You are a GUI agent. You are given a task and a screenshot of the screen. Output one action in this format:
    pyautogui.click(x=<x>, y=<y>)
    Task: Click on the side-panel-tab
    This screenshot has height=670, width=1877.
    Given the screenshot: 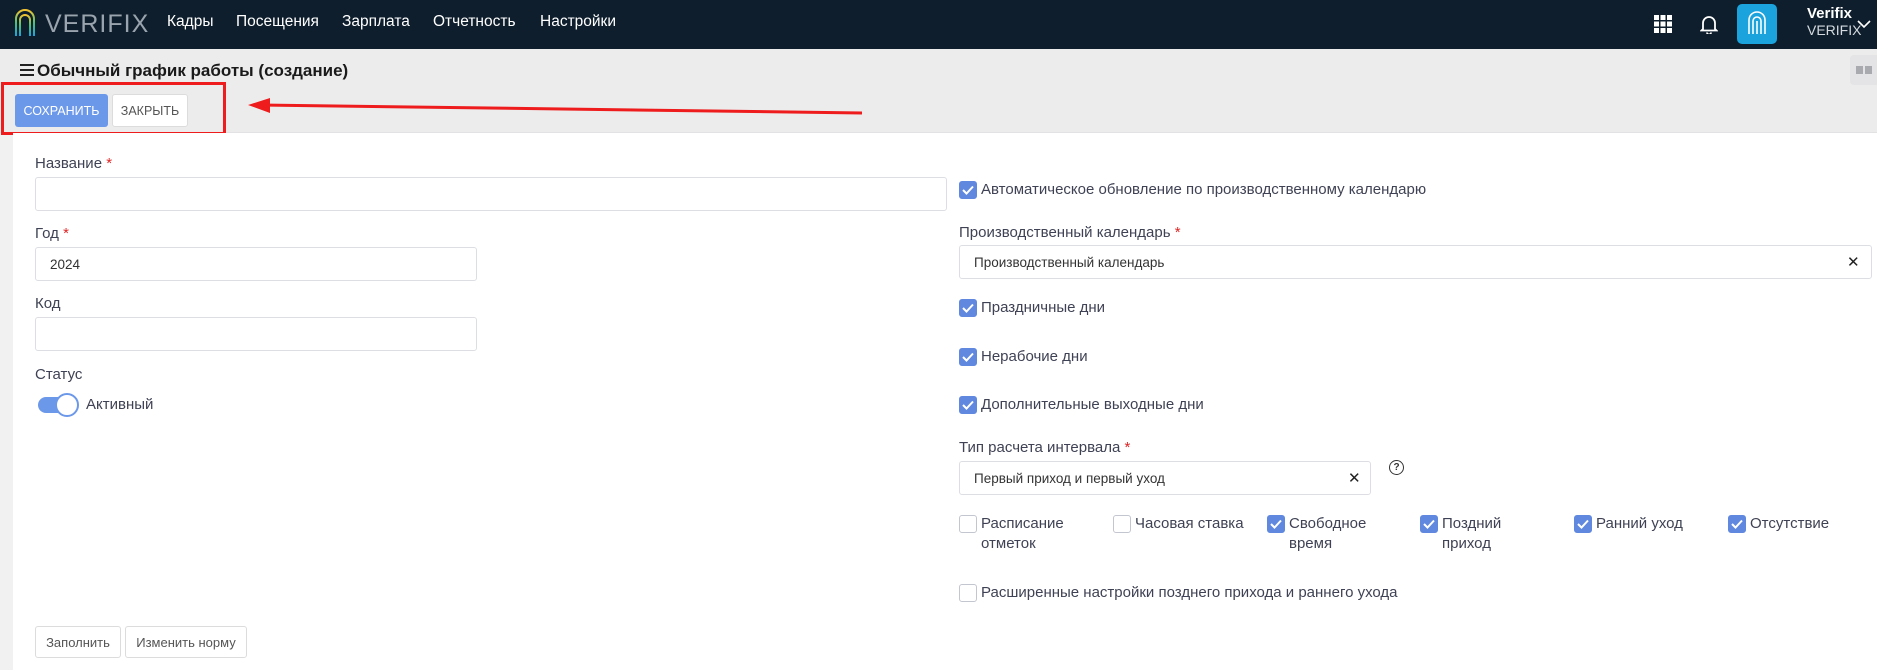 What is the action you would take?
    pyautogui.click(x=1863, y=70)
    